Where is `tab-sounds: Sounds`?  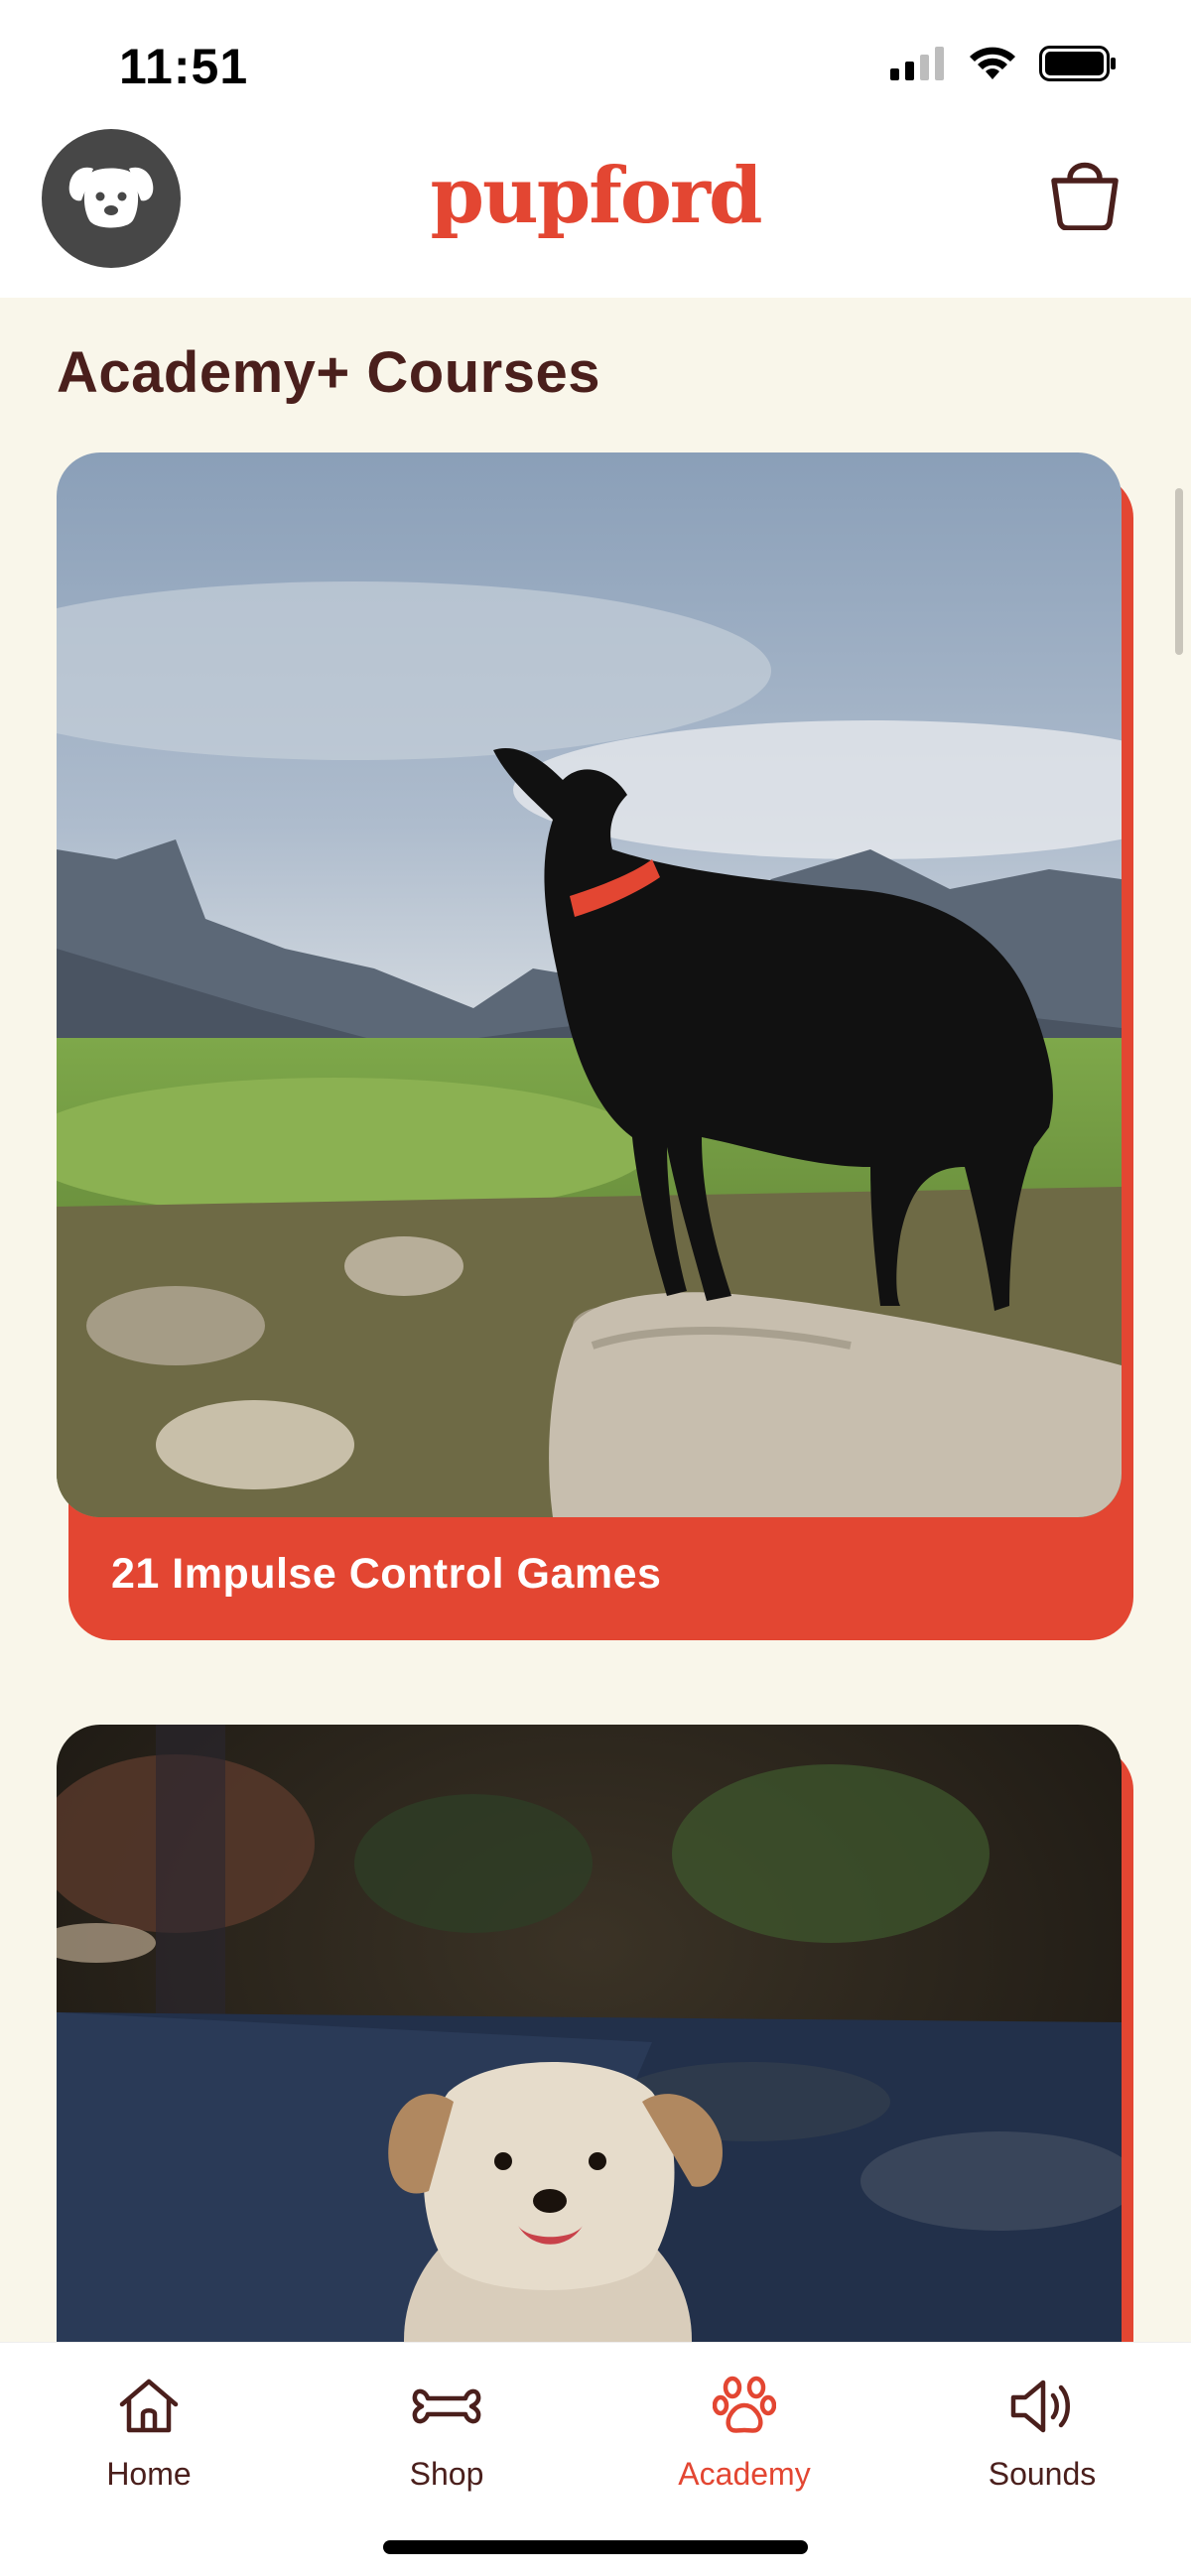
tab-sounds: Sounds is located at coordinates (1042, 2432).